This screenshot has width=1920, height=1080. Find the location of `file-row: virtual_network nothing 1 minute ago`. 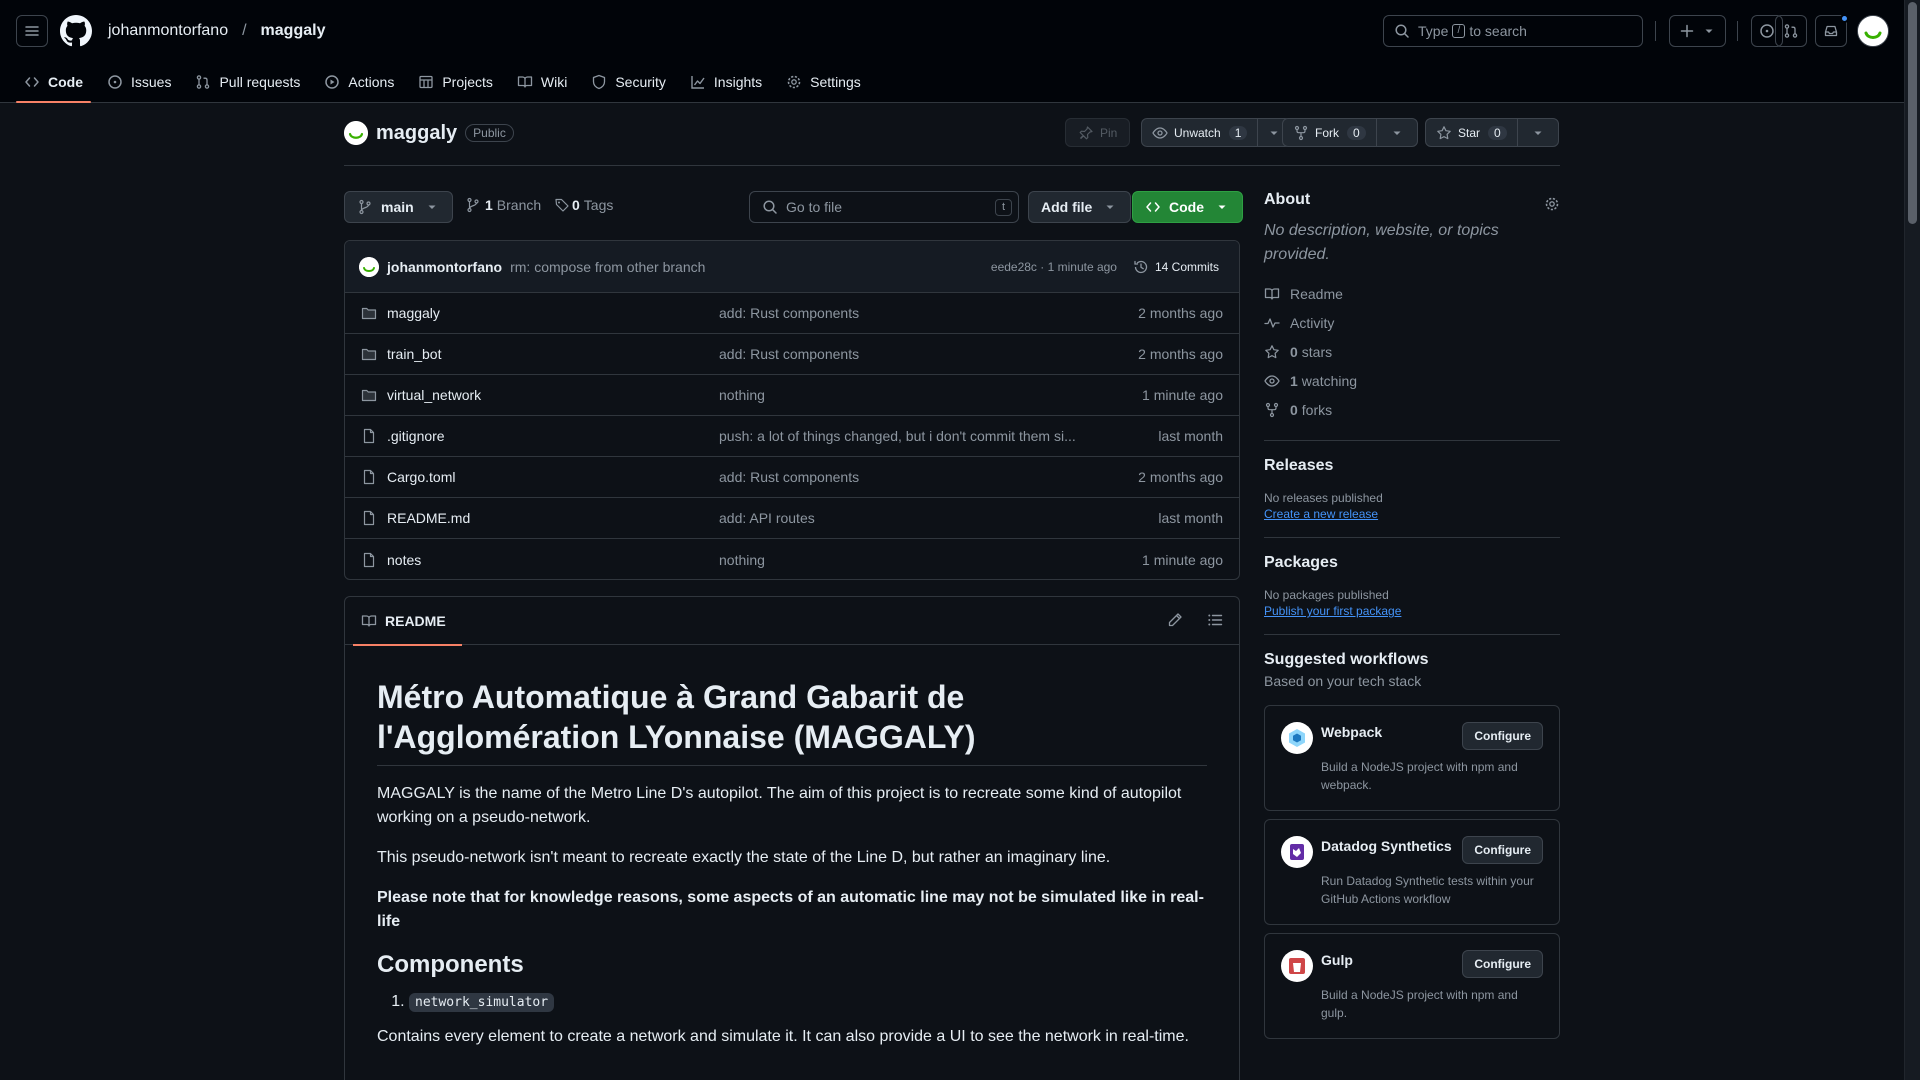

file-row: virtual_network nothing 1 minute ago is located at coordinates (792, 395).